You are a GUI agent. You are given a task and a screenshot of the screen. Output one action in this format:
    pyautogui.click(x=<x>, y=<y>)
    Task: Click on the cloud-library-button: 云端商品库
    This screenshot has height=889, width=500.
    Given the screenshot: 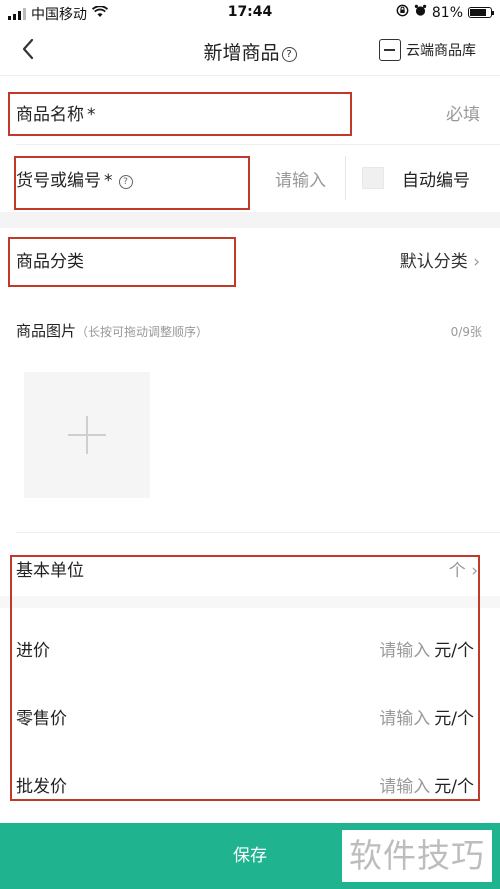 What is the action you would take?
    pyautogui.click(x=427, y=50)
    